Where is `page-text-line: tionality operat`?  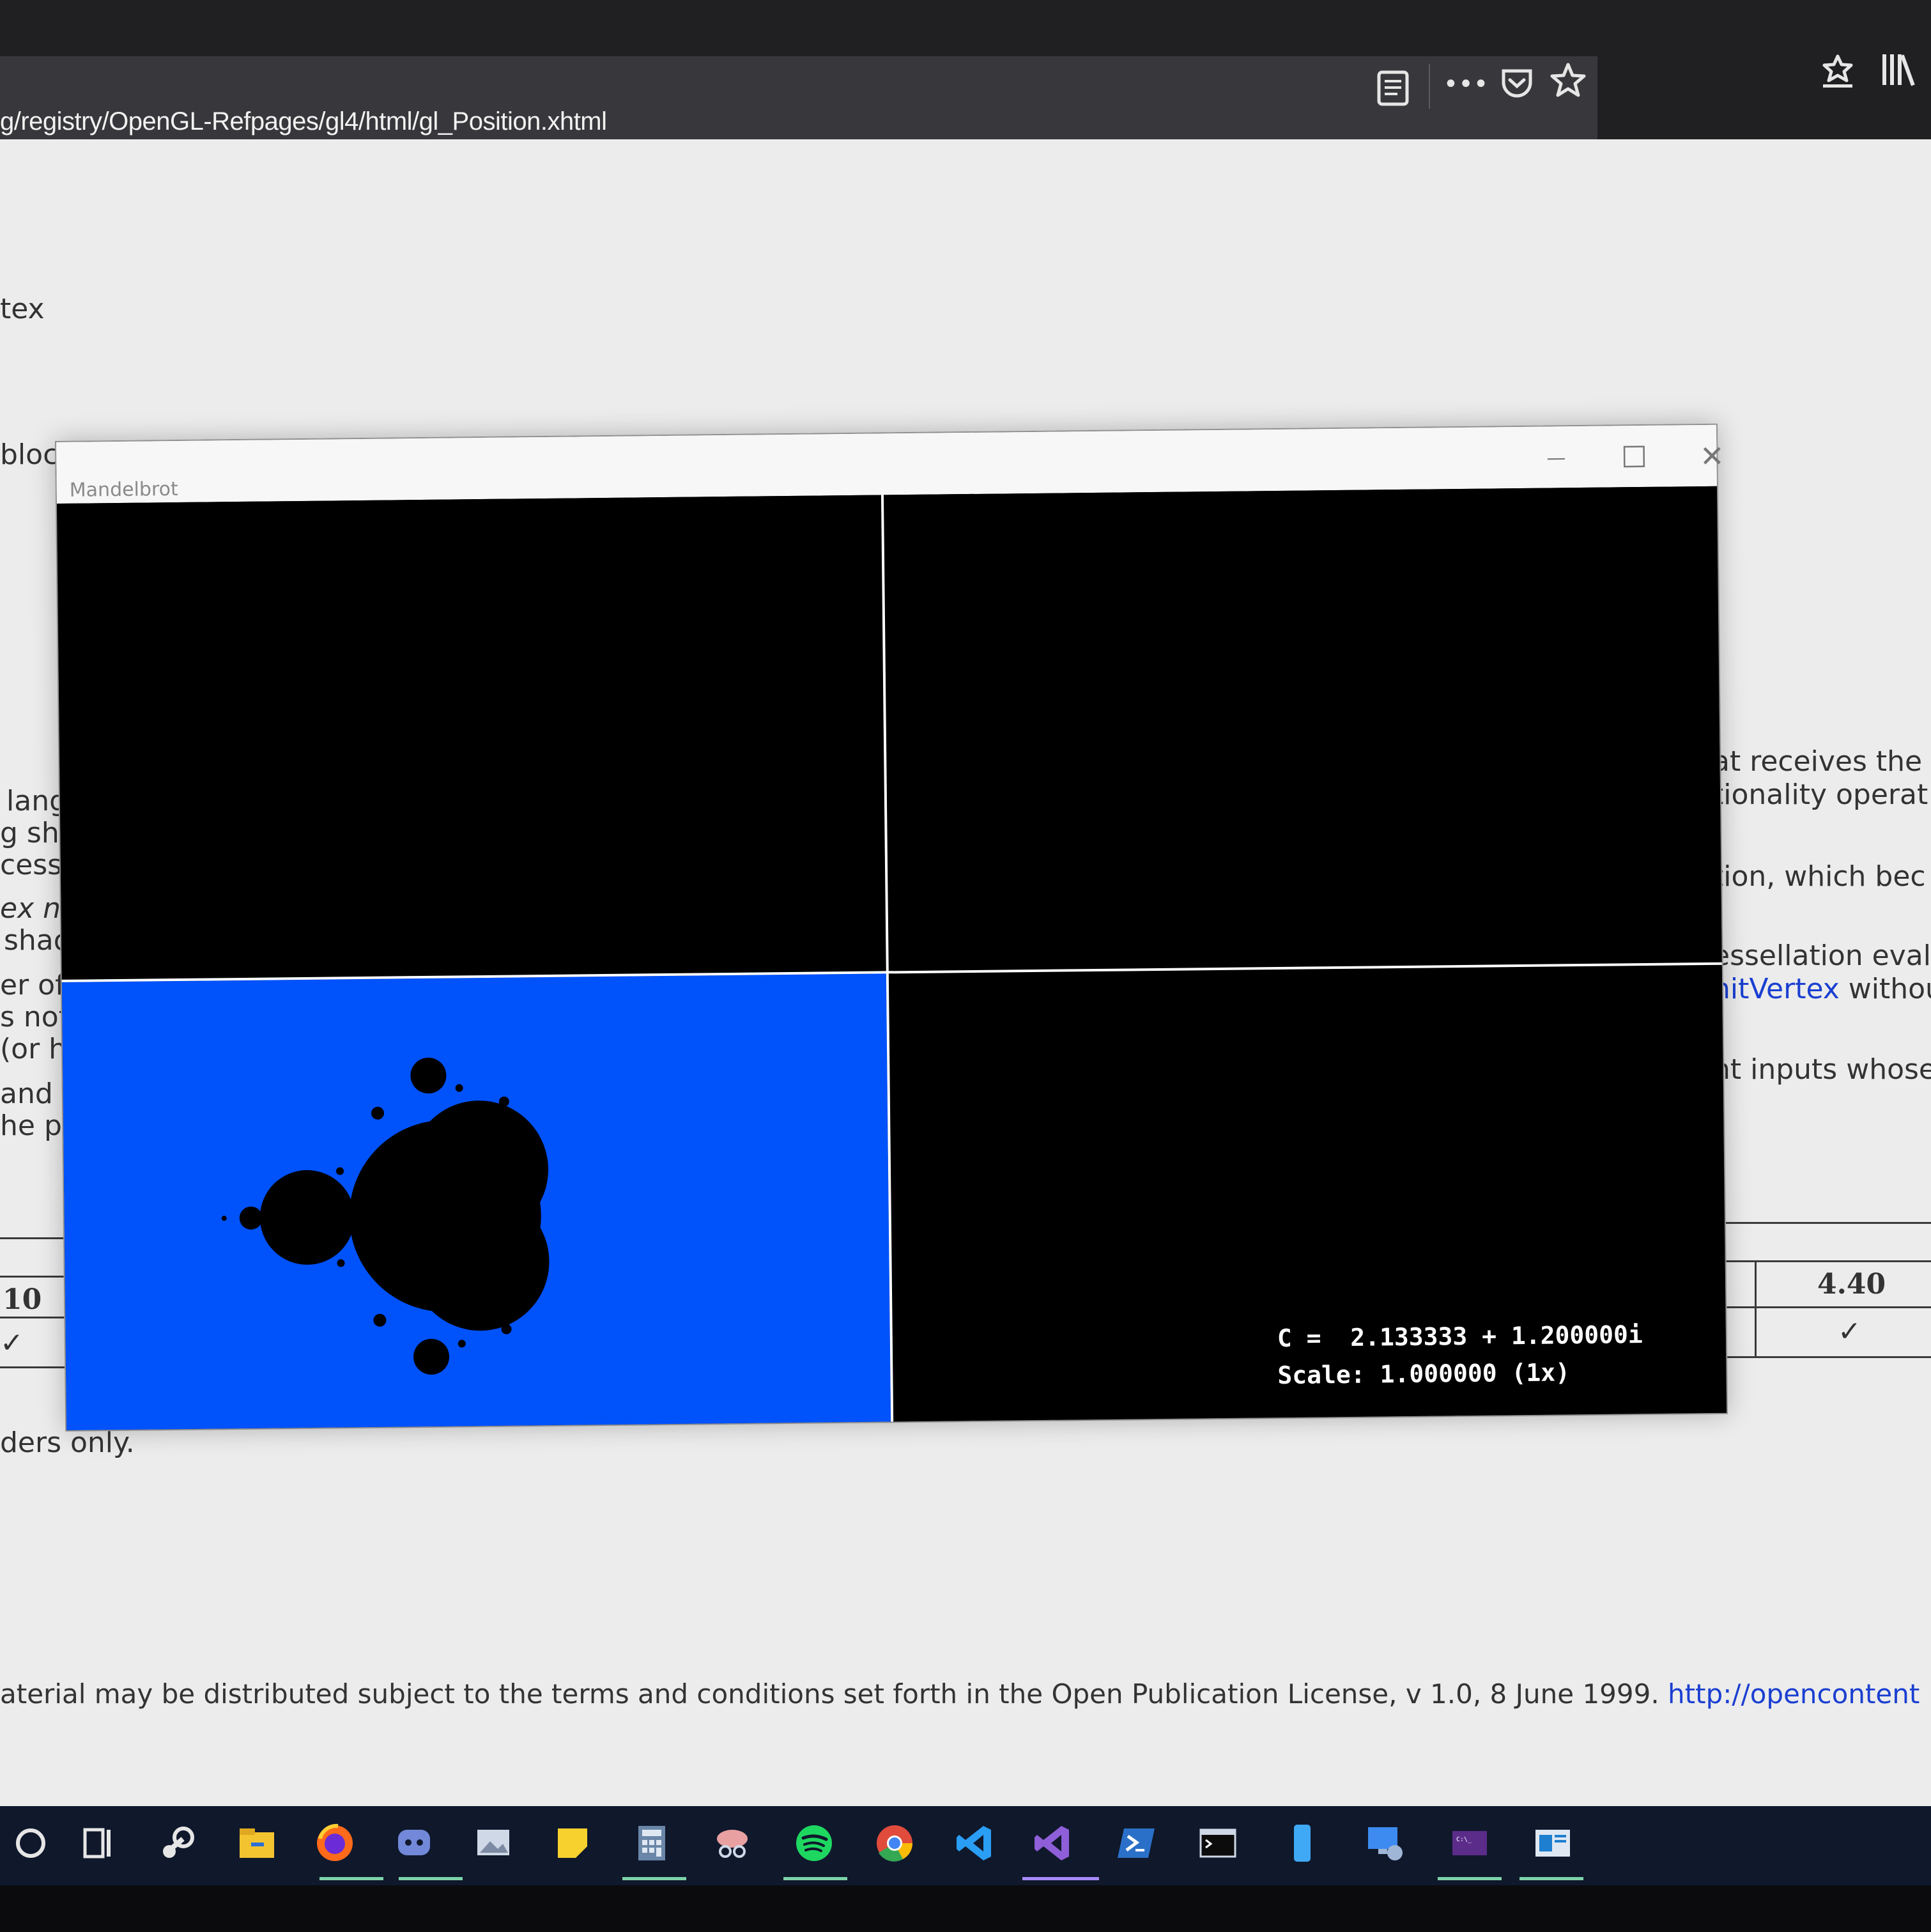 page-text-line: tionality operat is located at coordinates (1820, 795).